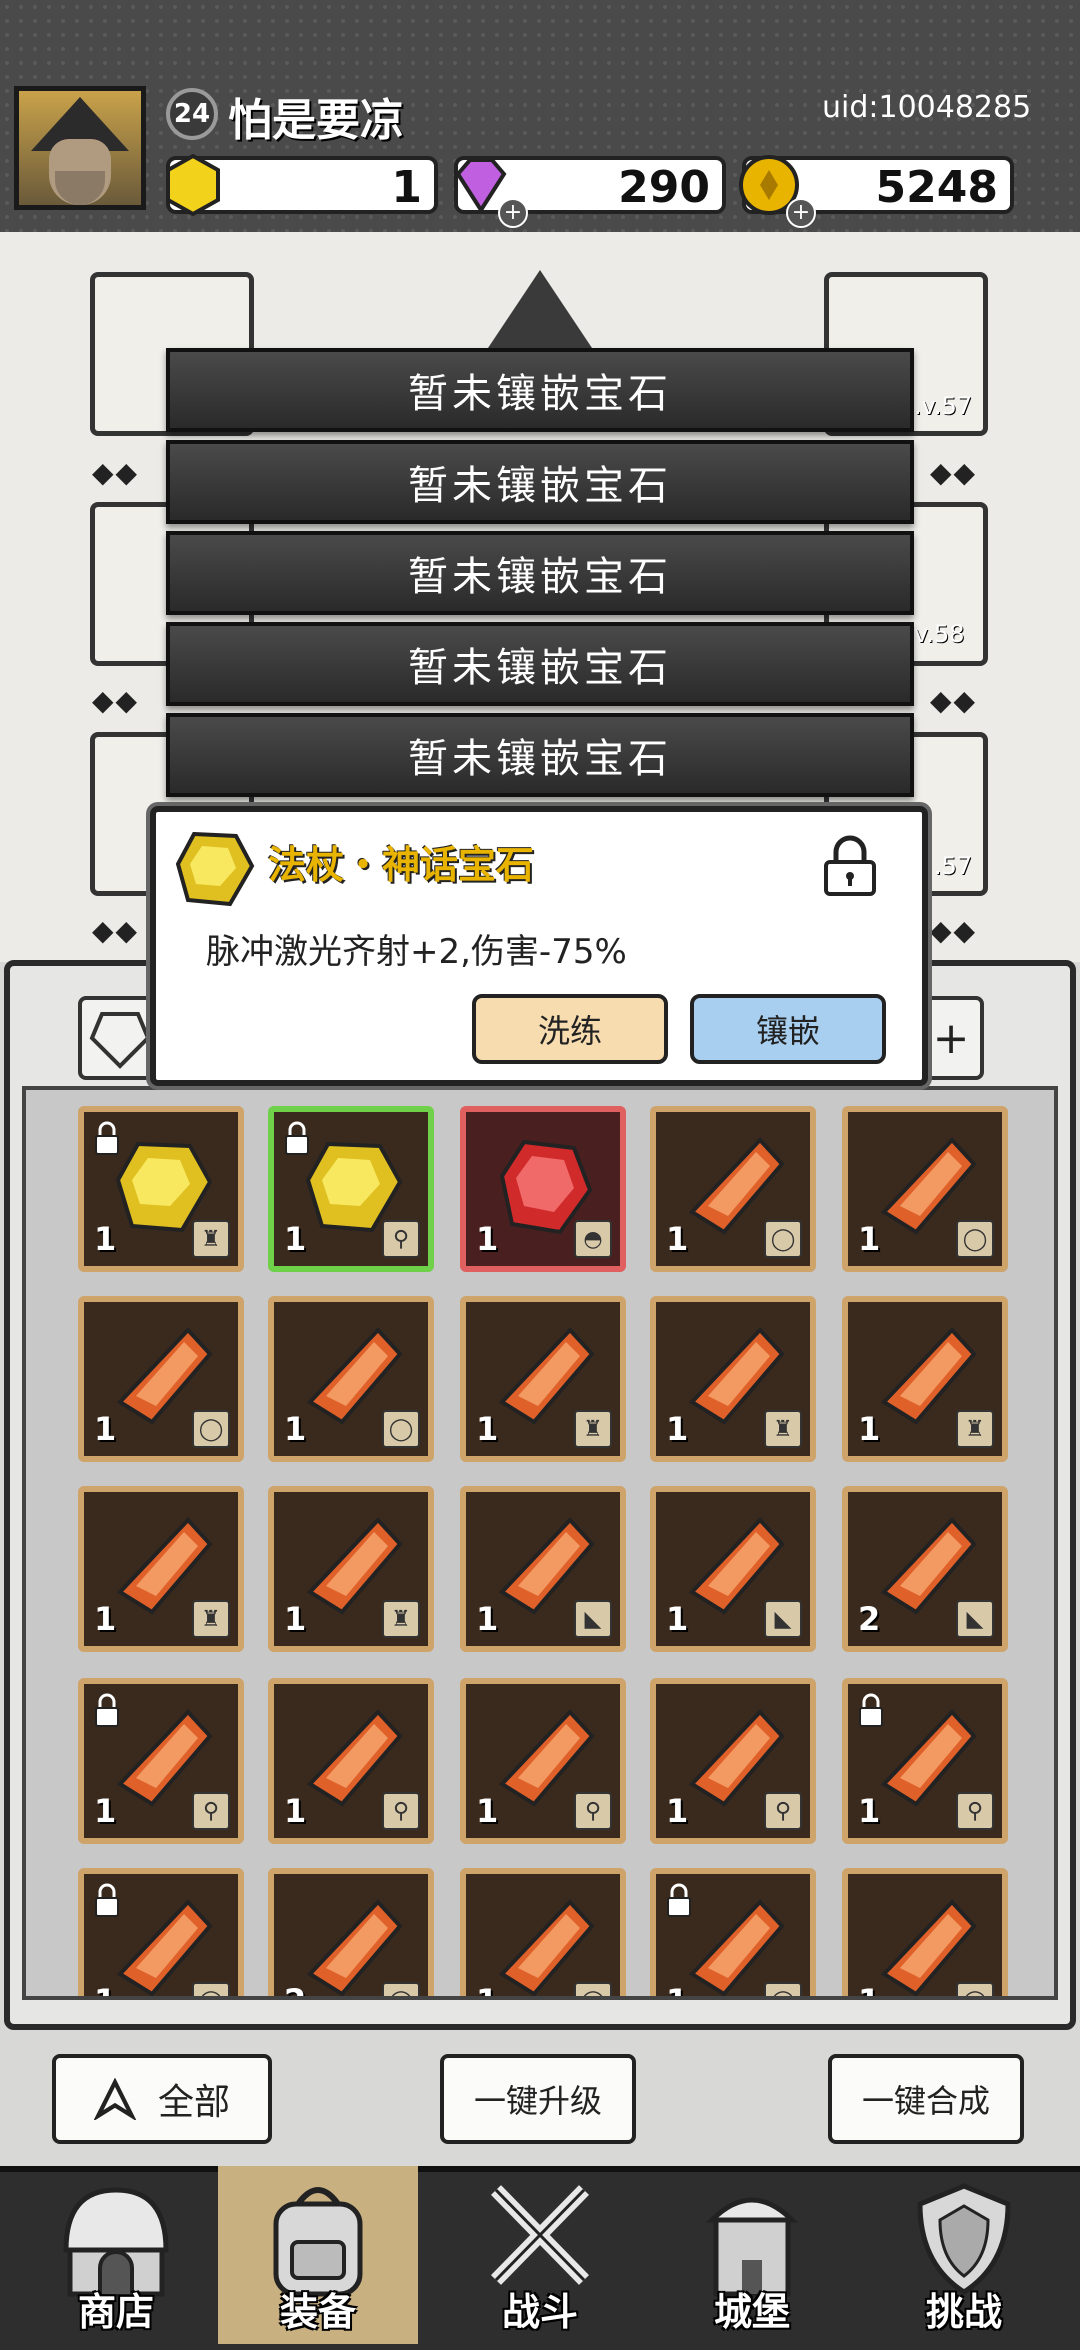 This screenshot has width=1080, height=2350. I want to click on nav-equipment-label: 装备, so click(317, 2312).